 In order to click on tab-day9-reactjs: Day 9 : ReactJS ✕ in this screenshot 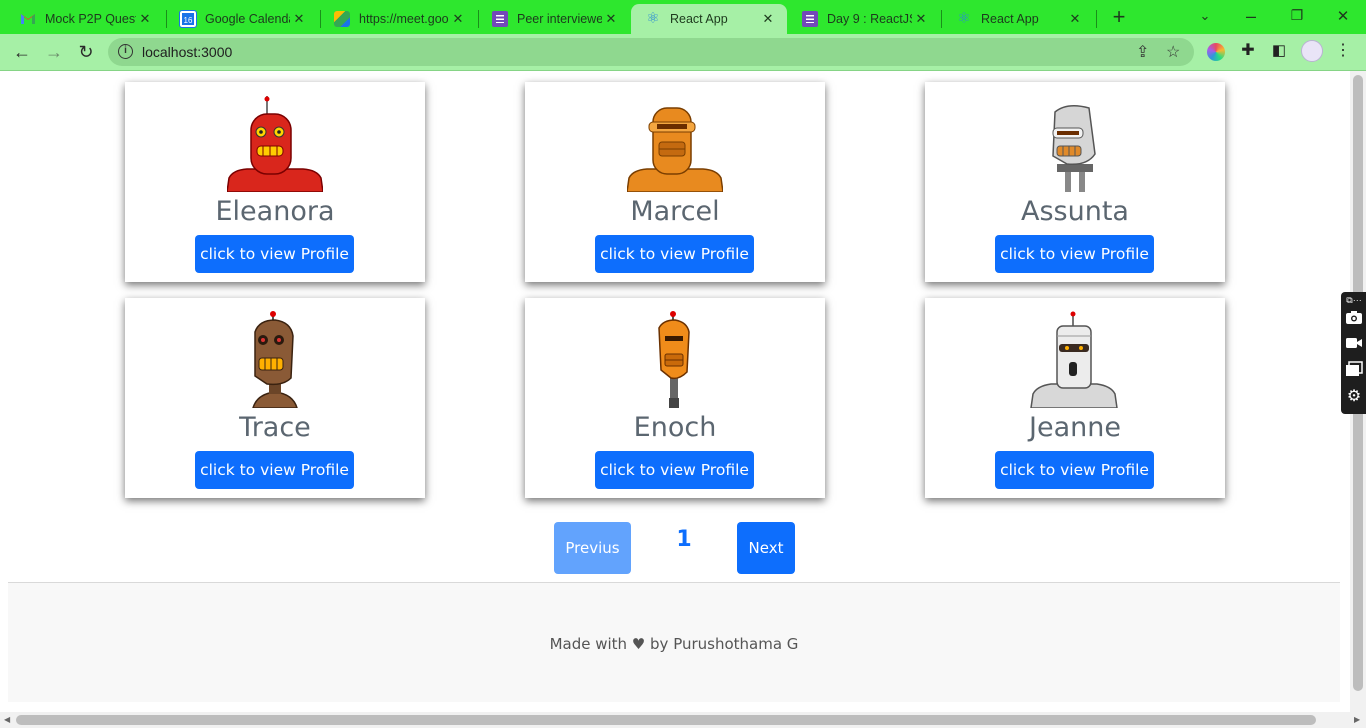, I will do `click(864, 19)`.